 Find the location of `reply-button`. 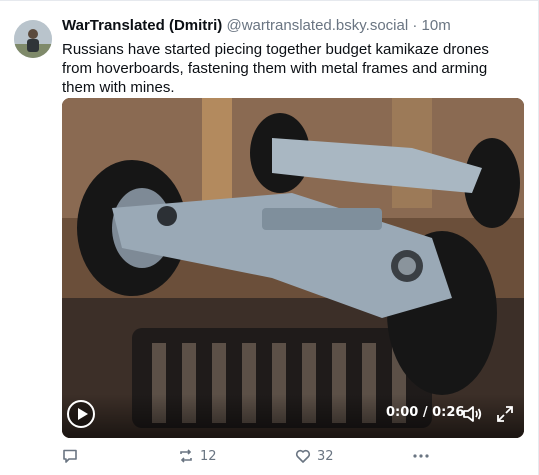

reply-button is located at coordinates (73, 456).